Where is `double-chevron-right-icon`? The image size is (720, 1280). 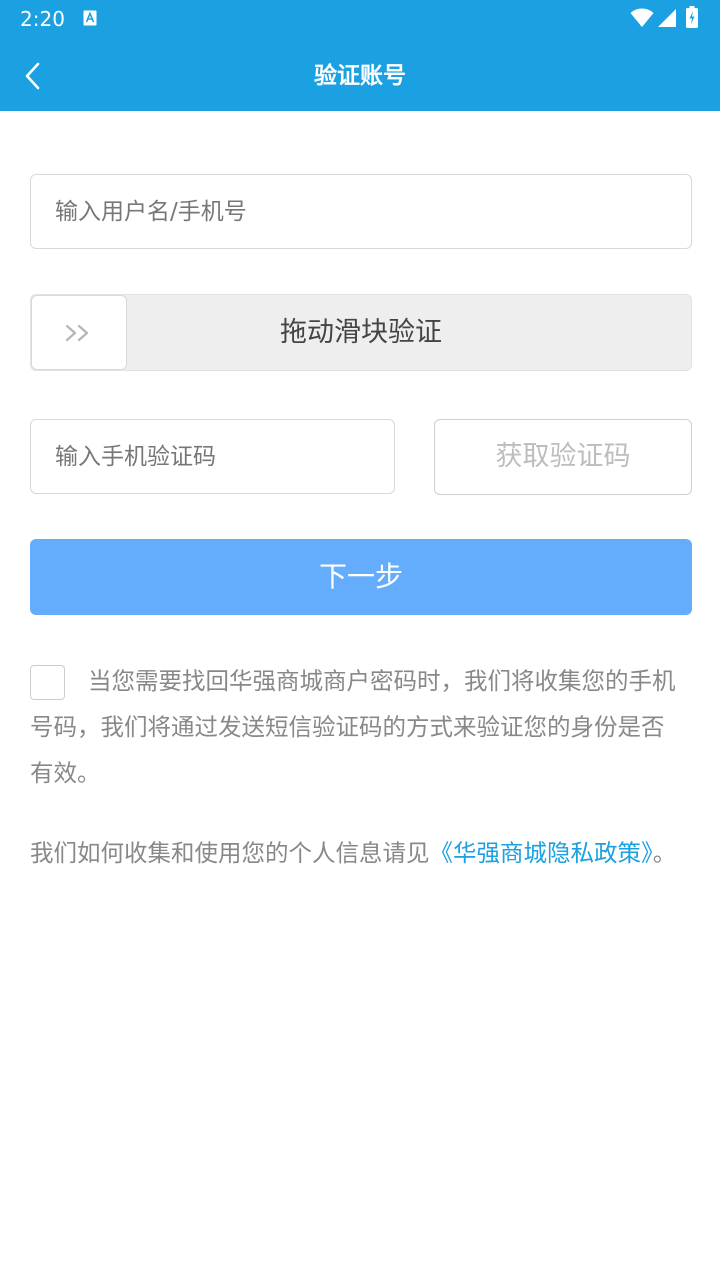 double-chevron-right-icon is located at coordinates (77, 332).